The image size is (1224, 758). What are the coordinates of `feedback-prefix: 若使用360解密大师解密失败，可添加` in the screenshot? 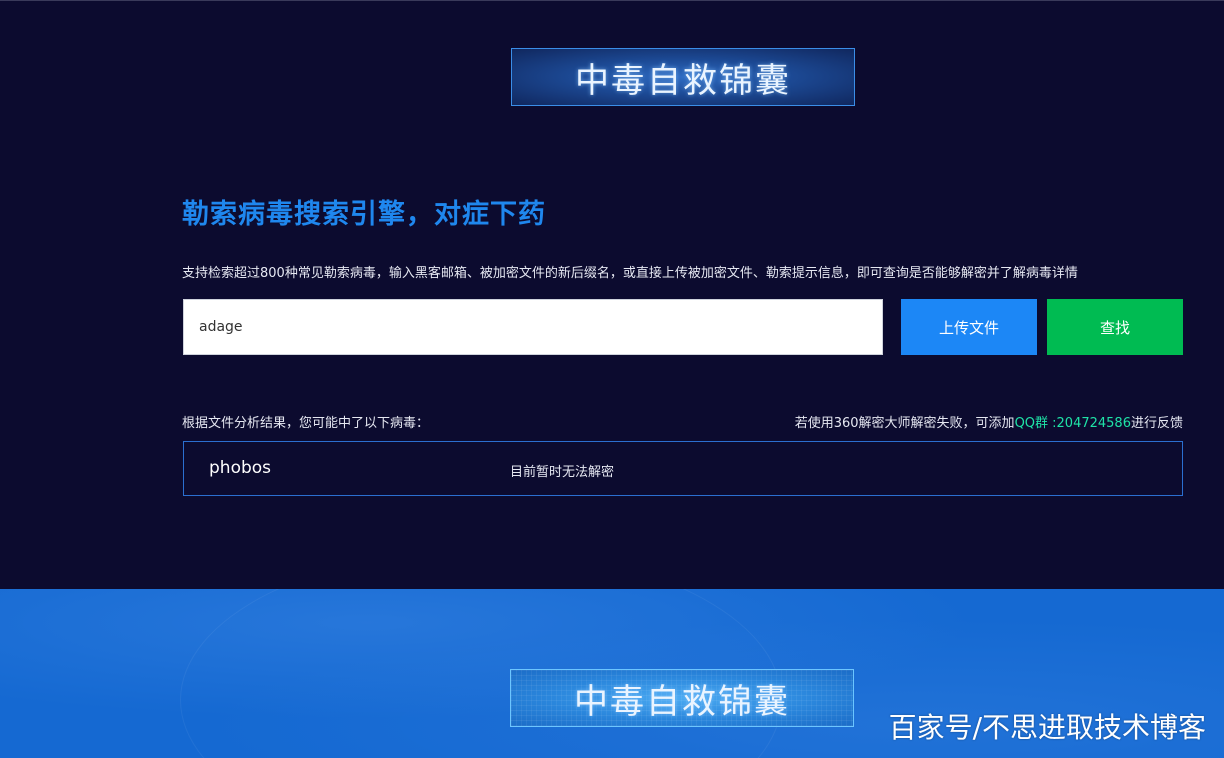 It's located at (904, 423).